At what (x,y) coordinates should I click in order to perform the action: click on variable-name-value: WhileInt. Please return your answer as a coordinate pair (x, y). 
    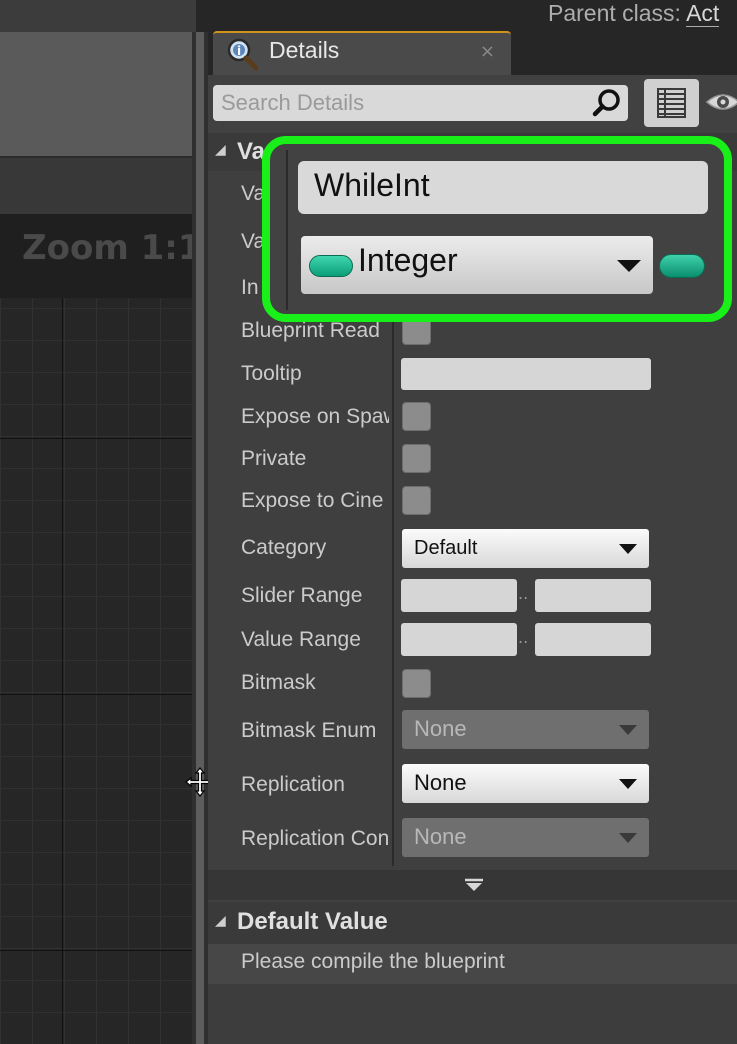
    Looking at the image, I should click on (372, 185).